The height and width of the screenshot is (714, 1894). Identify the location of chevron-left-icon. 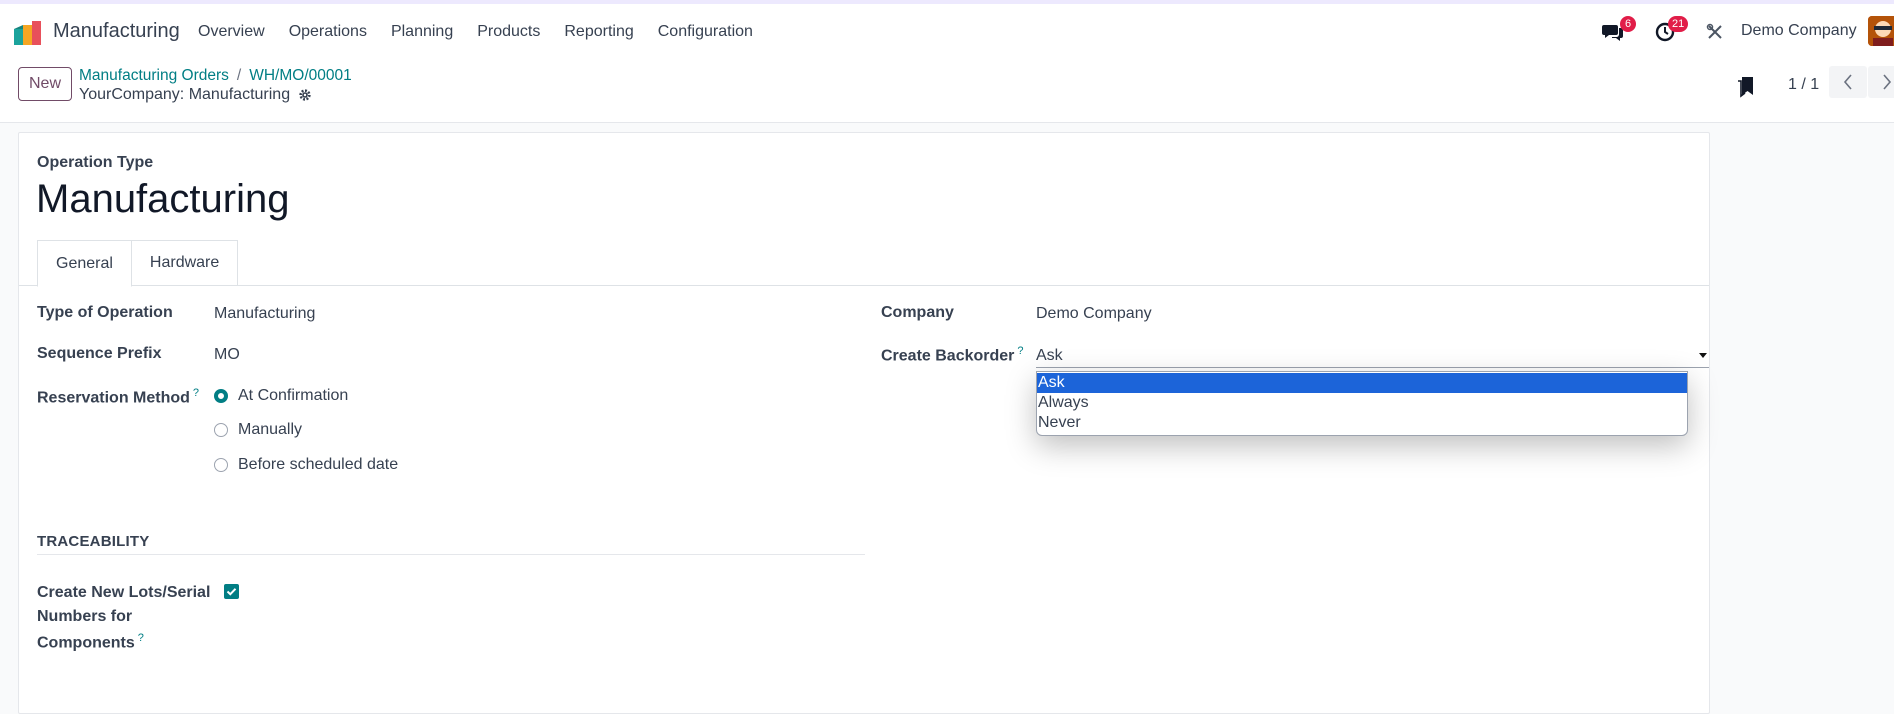
(1847, 82).